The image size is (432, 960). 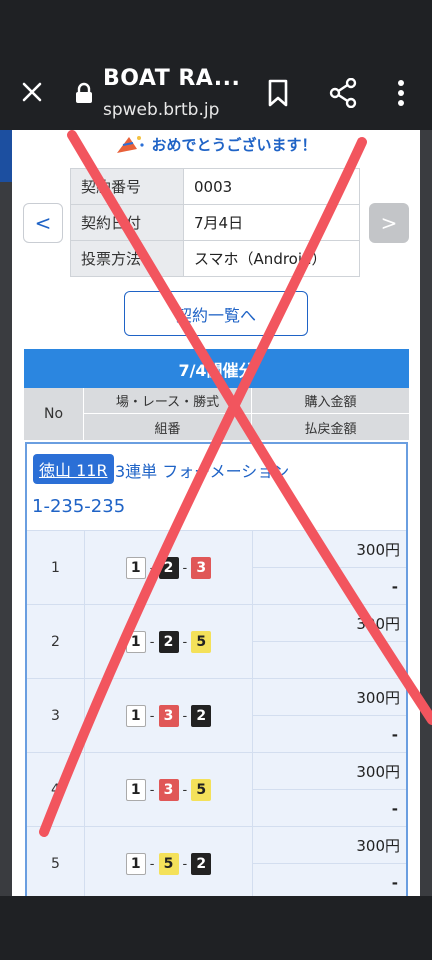 I want to click on race-link: 徳山 11R, so click(x=73, y=469).